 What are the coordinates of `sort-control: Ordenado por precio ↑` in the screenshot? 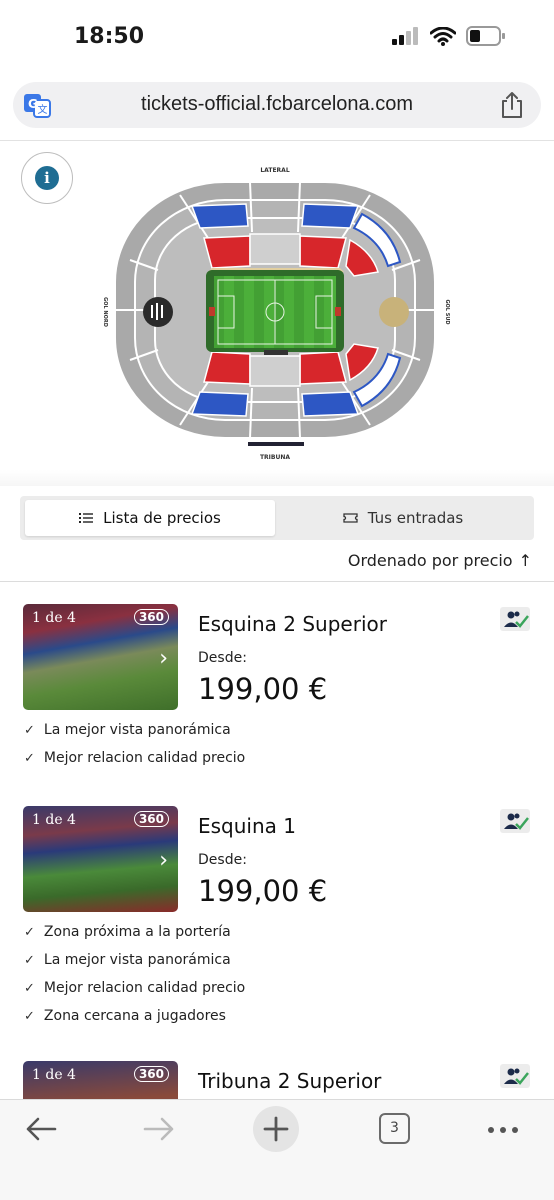 It's located at (440, 560).